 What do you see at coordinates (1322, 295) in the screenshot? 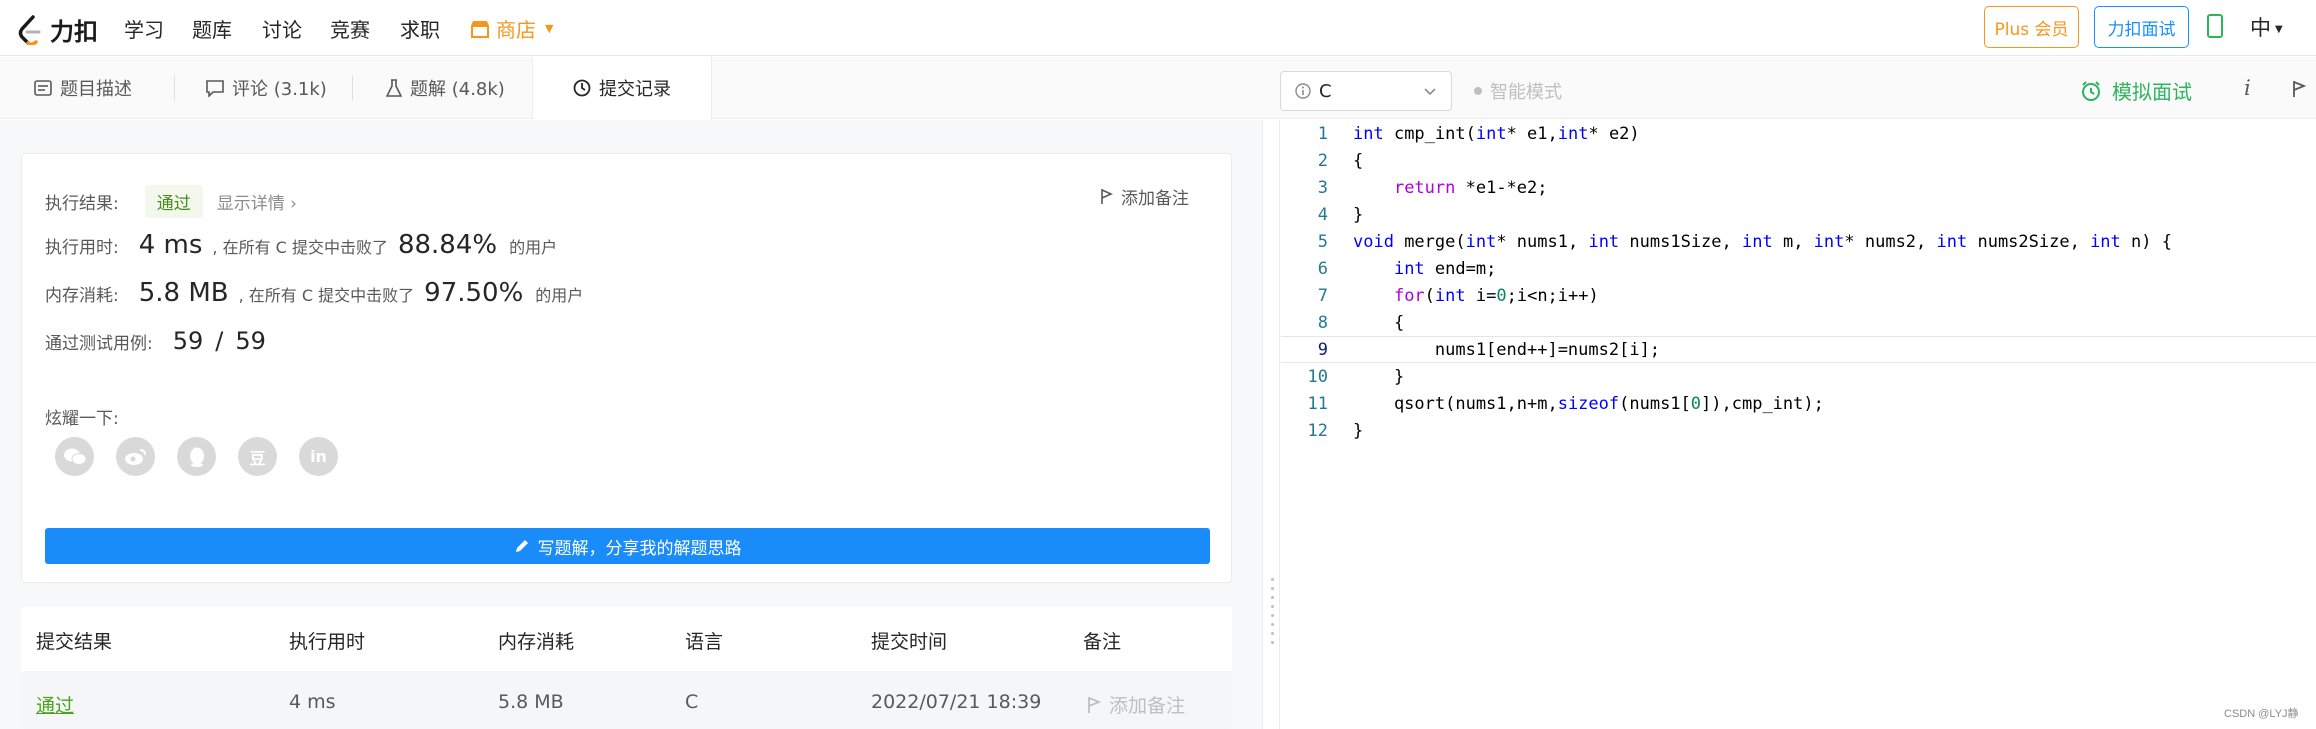
I see `line-number: 7` at bounding box center [1322, 295].